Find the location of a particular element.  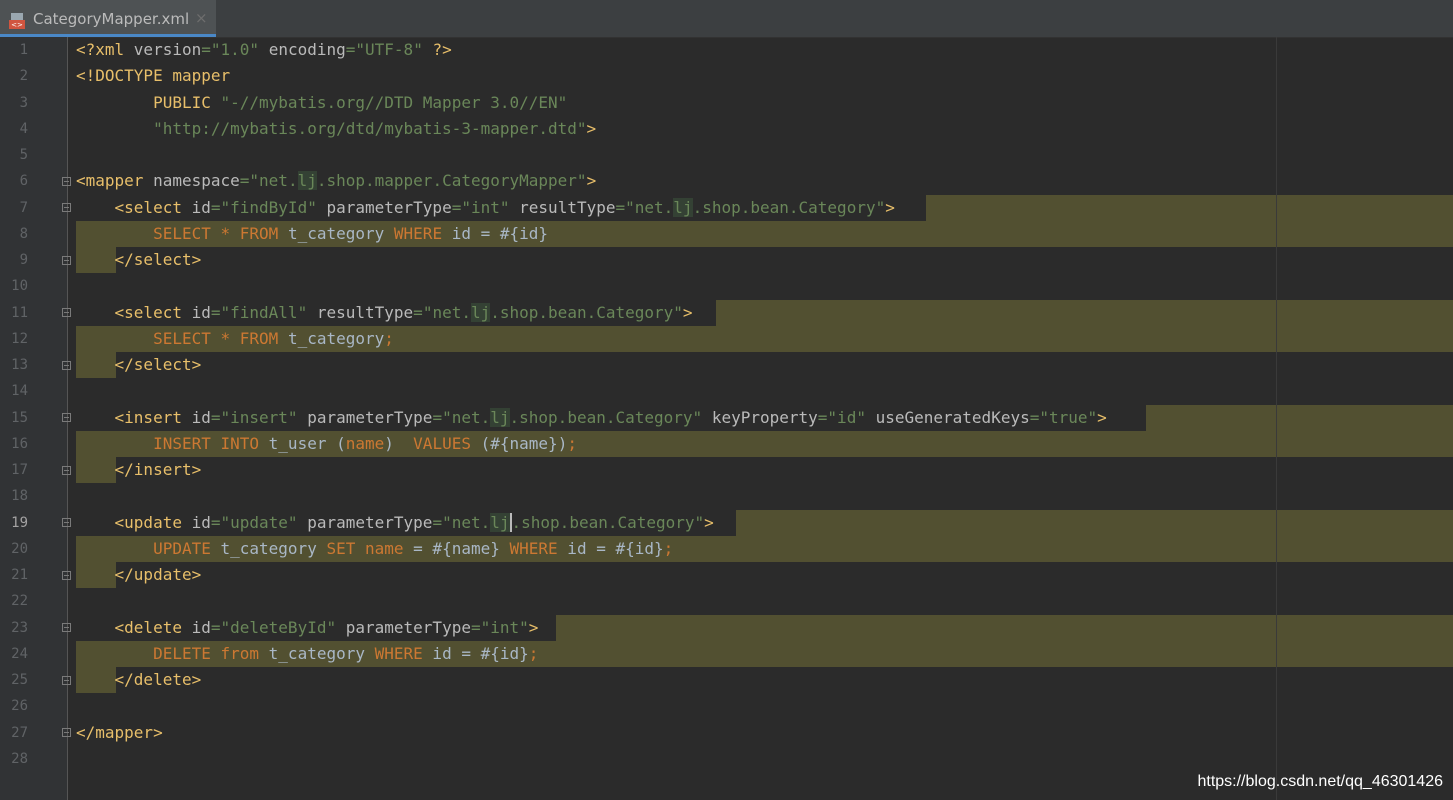

token: "insert" is located at coordinates (259, 417).